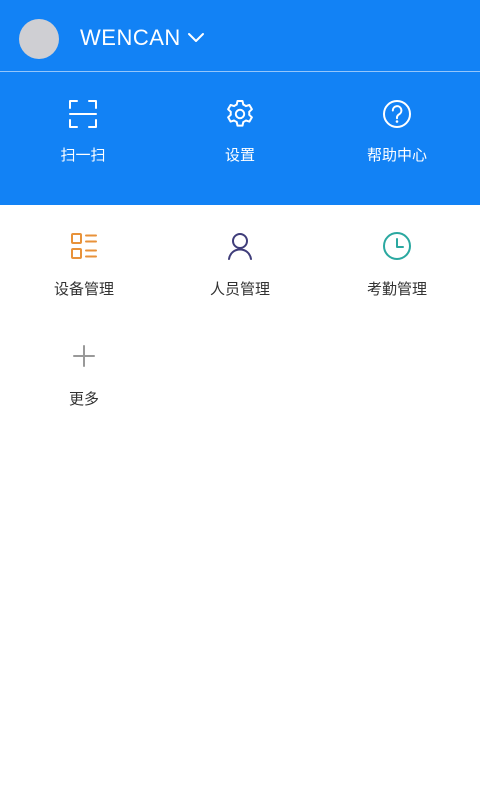 The width and height of the screenshot is (480, 800). I want to click on more-label: 更多, so click(83, 399).